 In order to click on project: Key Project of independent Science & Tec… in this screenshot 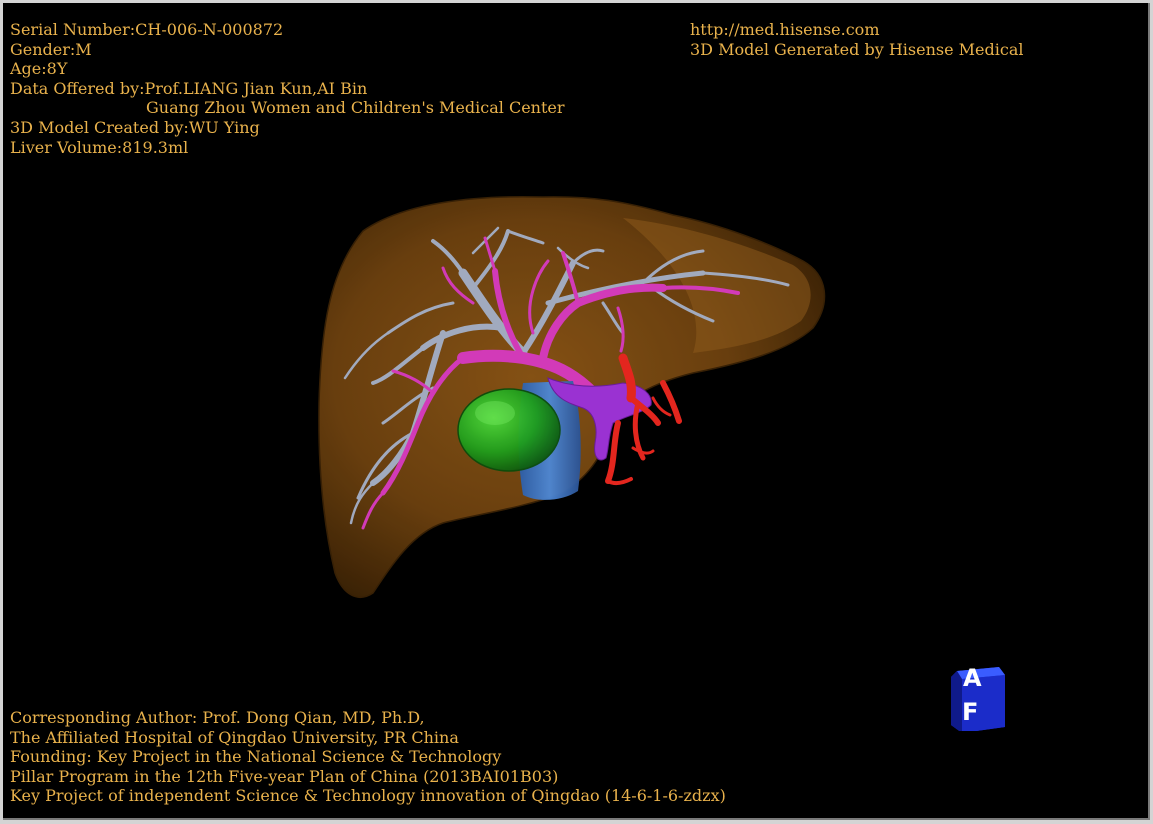, I will do `click(368, 796)`.